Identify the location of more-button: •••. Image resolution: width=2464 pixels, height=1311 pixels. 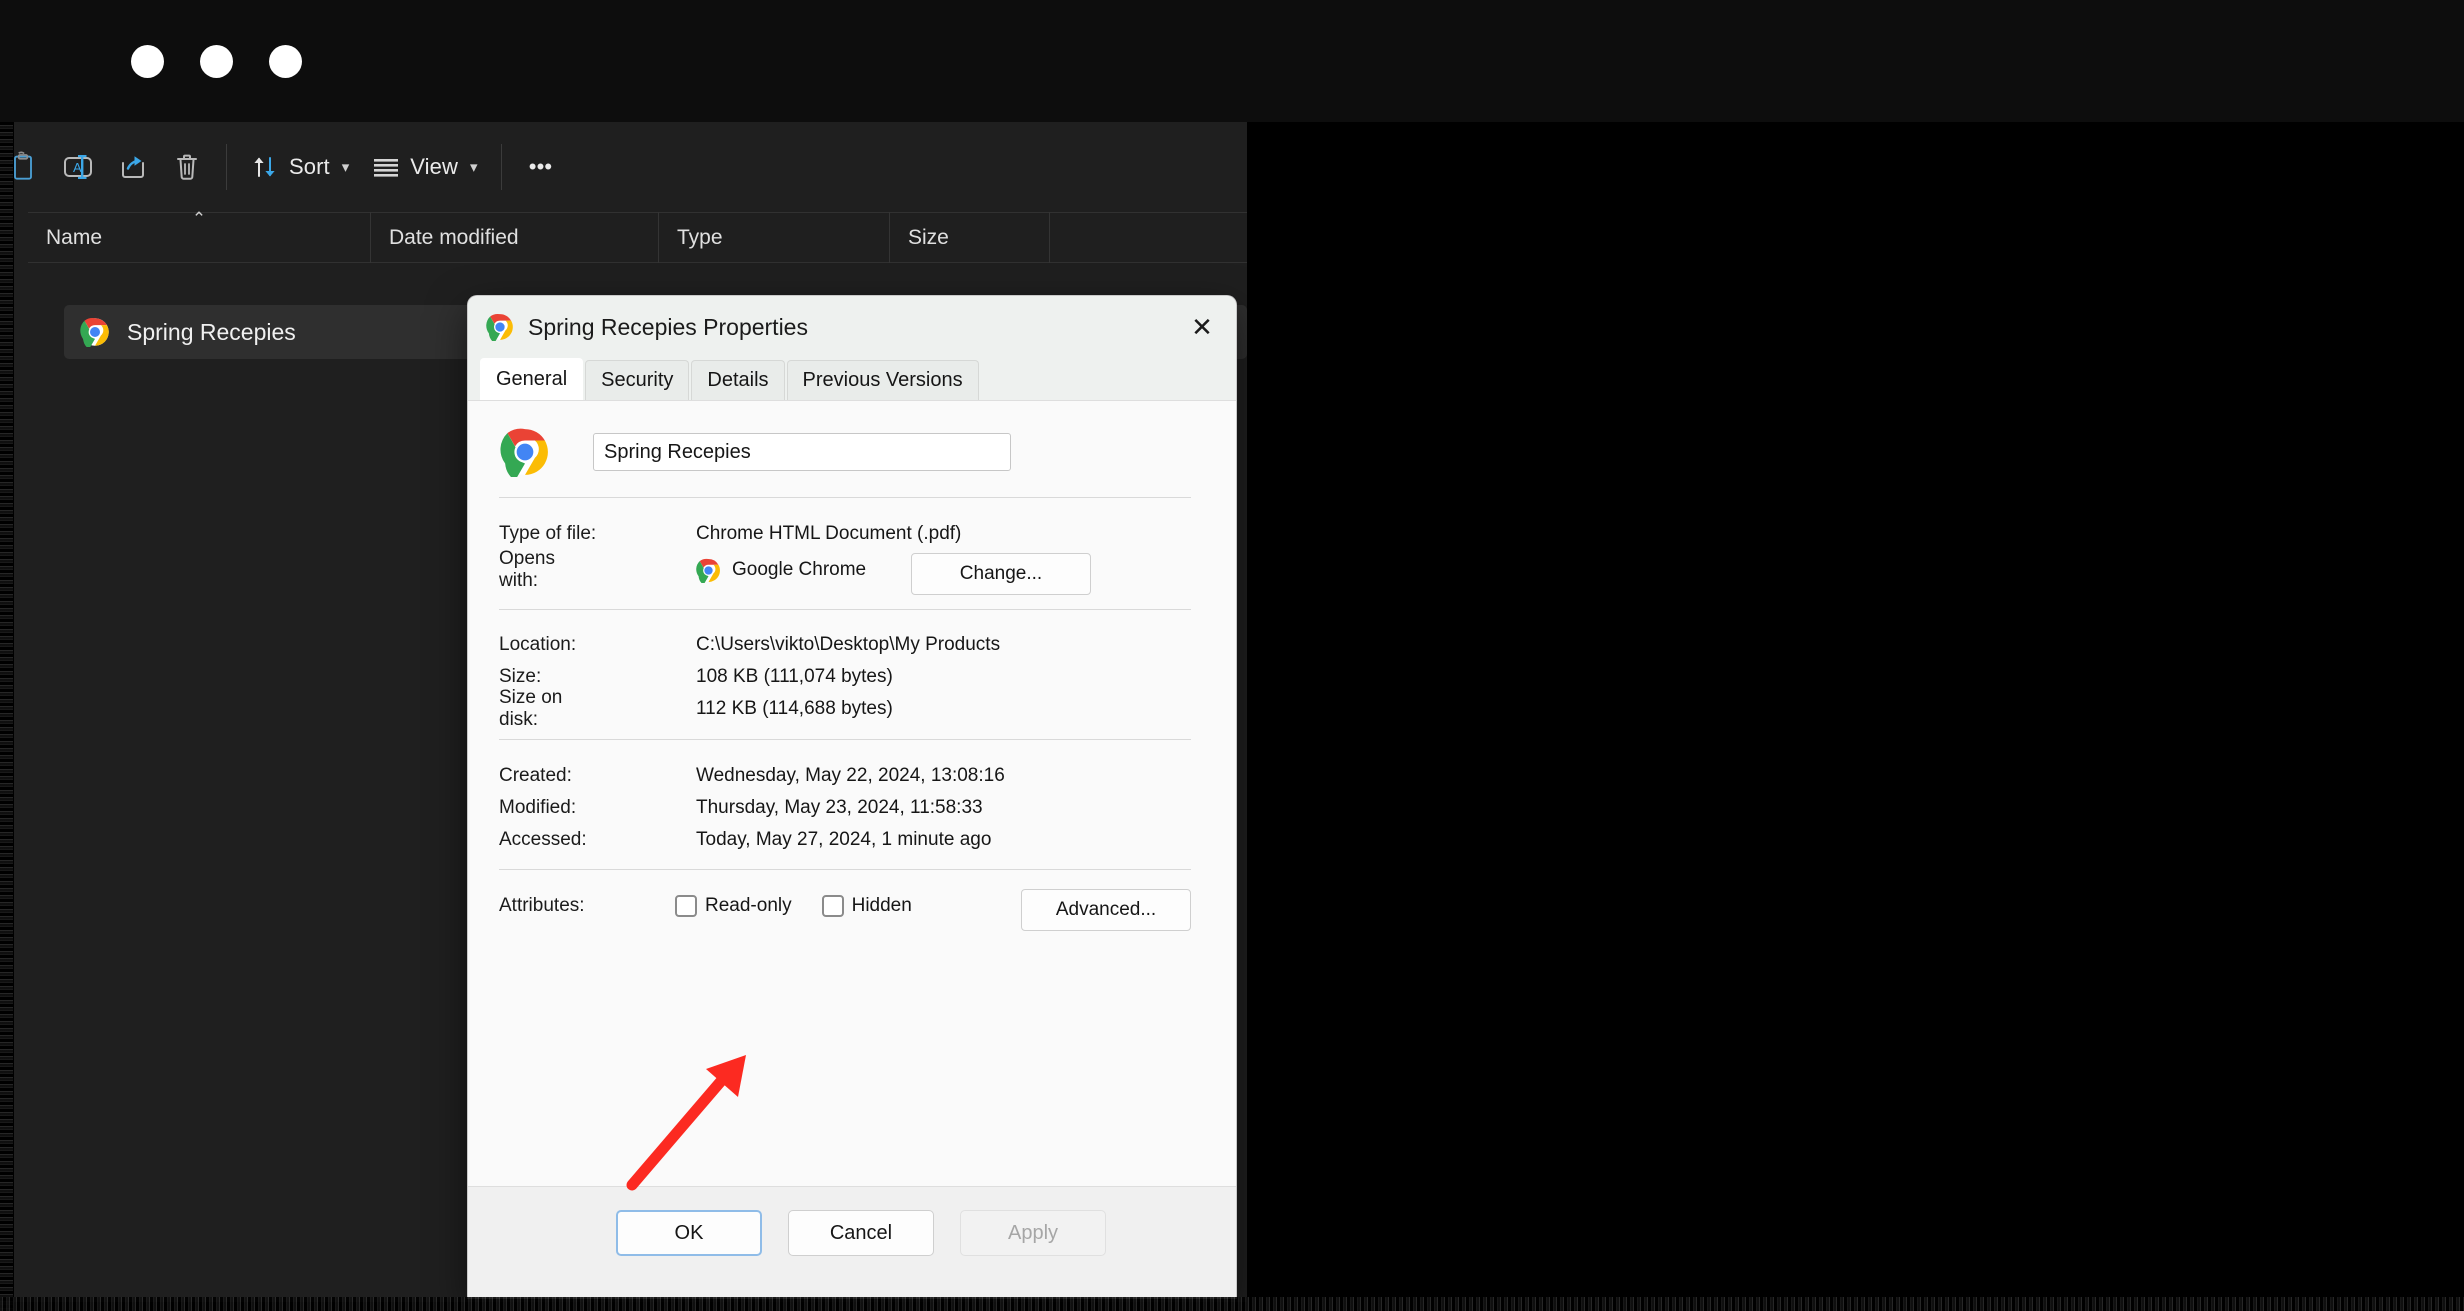
(541, 167).